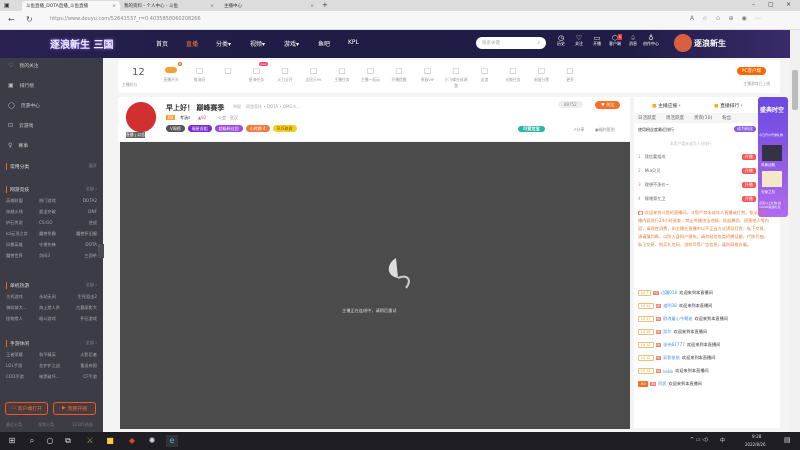 This screenshot has height=450, width=800. Describe the element at coordinates (55, 308) in the screenshot. I see `category-link: 海上猎人杀` at that location.